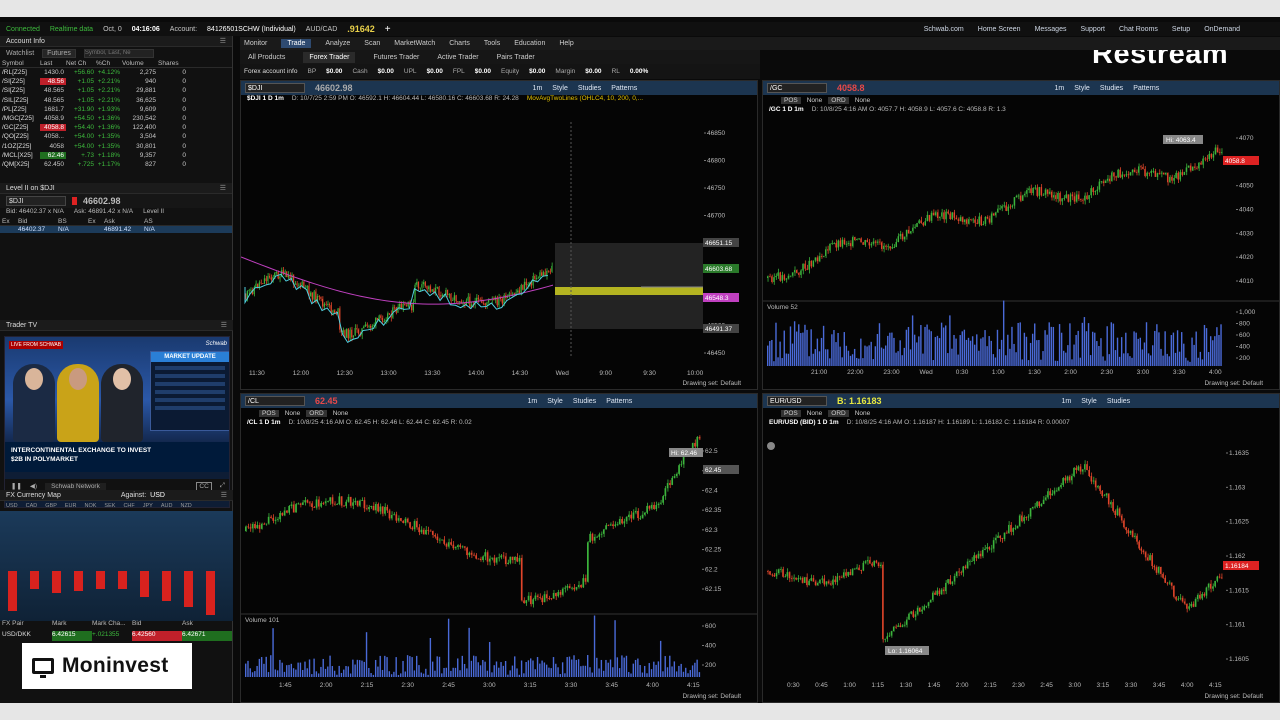 This screenshot has height=720, width=1280. What do you see at coordinates (396, 57) in the screenshot?
I see `submenu-tab: Futures Trader` at bounding box center [396, 57].